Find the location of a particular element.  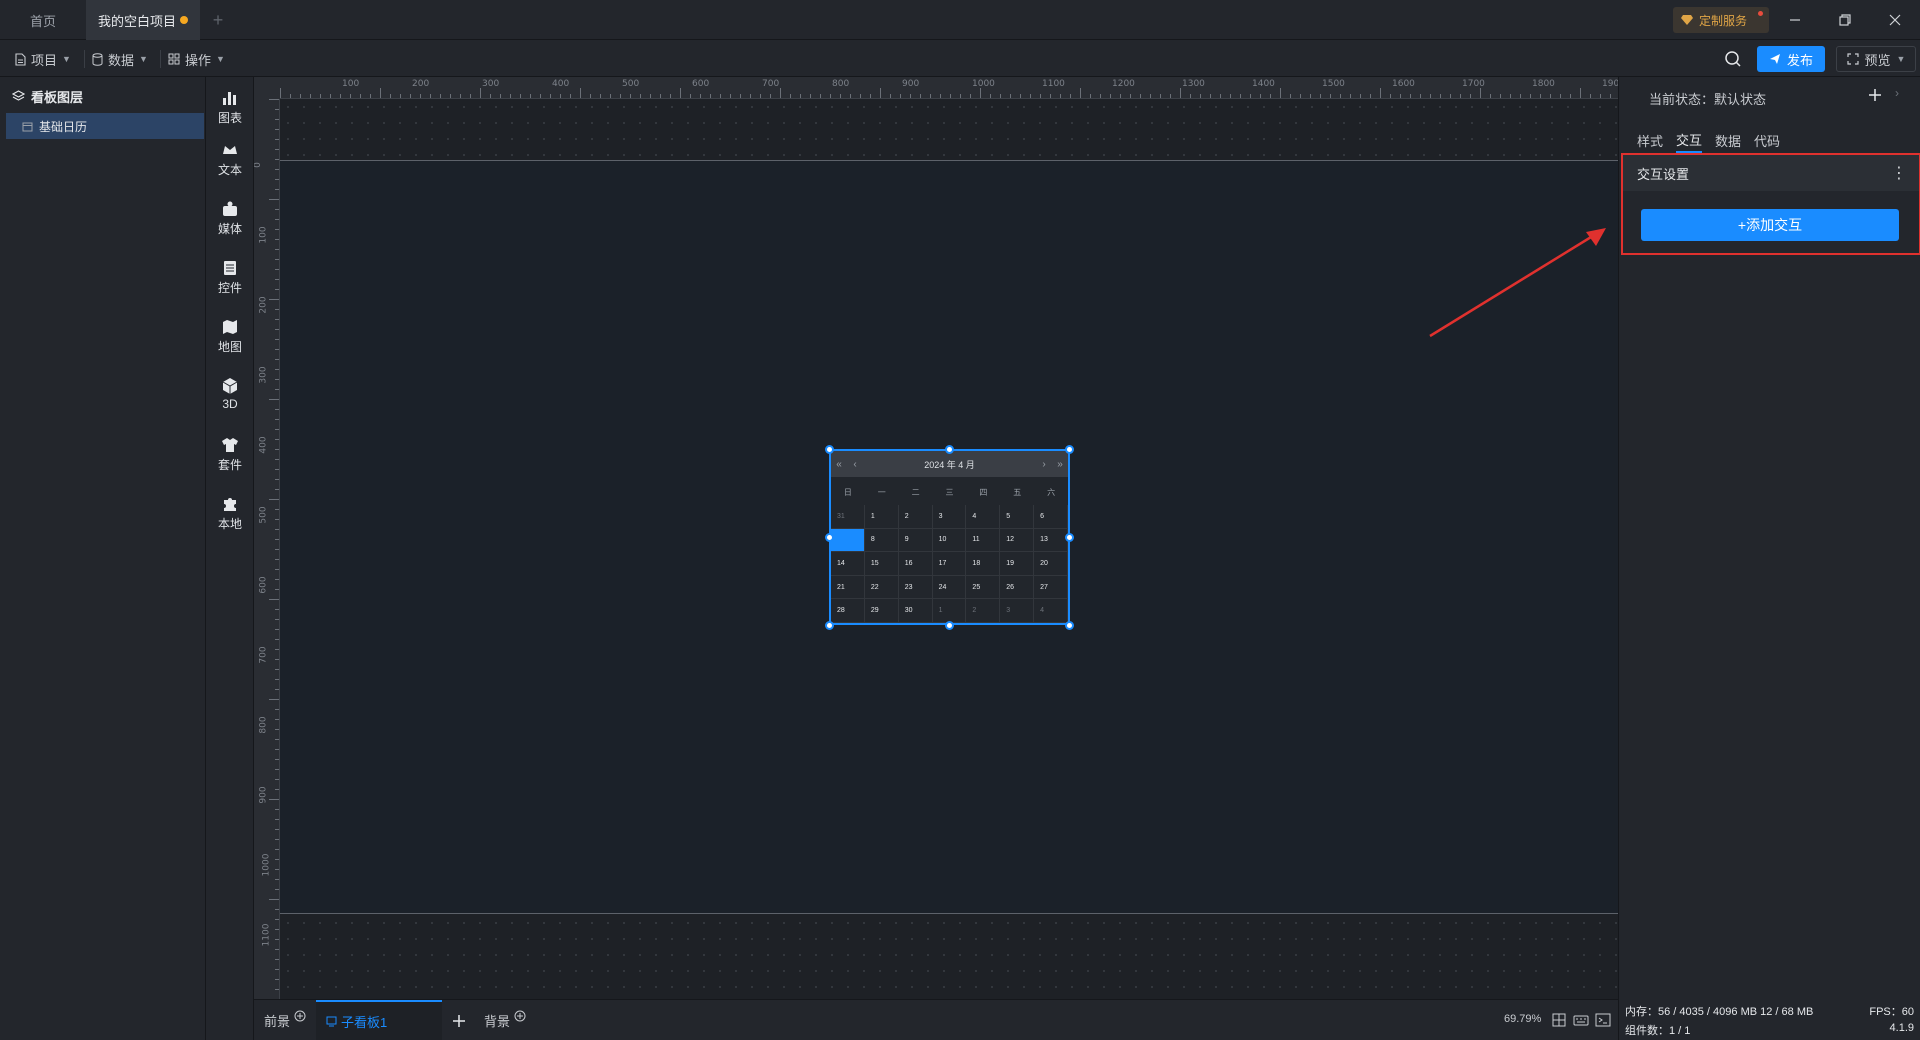

ruler-label: 600 is located at coordinates (263, 585).